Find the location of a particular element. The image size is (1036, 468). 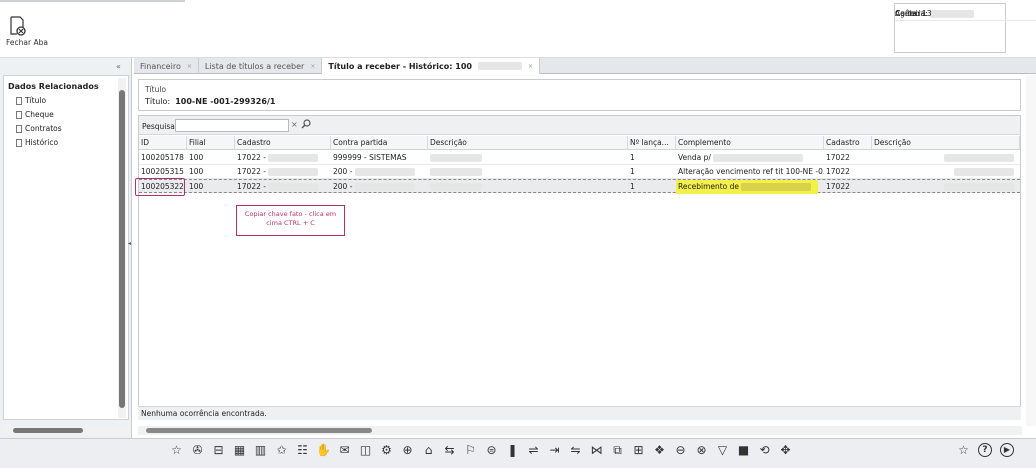

window-icon: ⊟ is located at coordinates (218, 449).